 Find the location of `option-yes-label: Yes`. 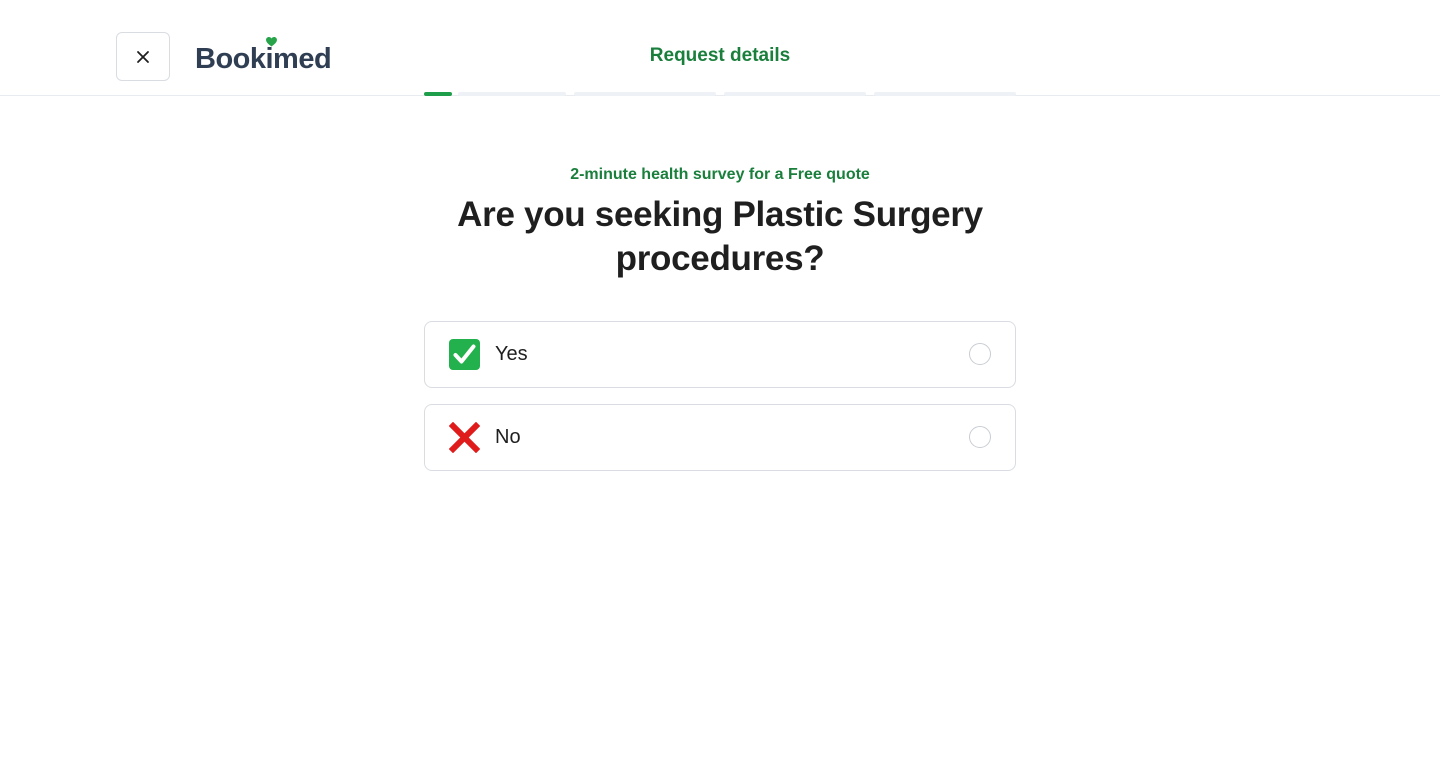

option-yes-label: Yes is located at coordinates (511, 354).